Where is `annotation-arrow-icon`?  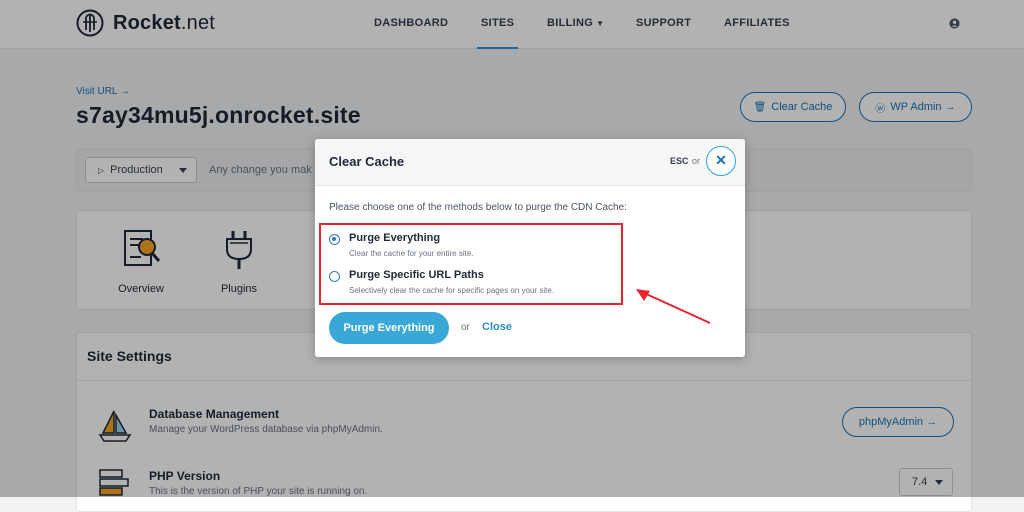 annotation-arrow-icon is located at coordinates (673, 306).